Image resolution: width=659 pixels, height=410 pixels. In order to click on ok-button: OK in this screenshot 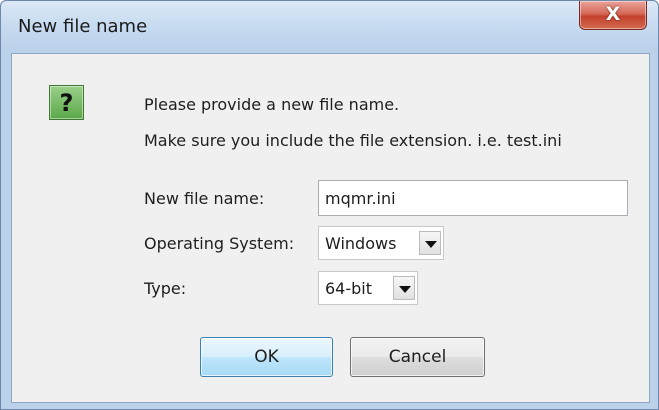, I will do `click(266, 357)`.